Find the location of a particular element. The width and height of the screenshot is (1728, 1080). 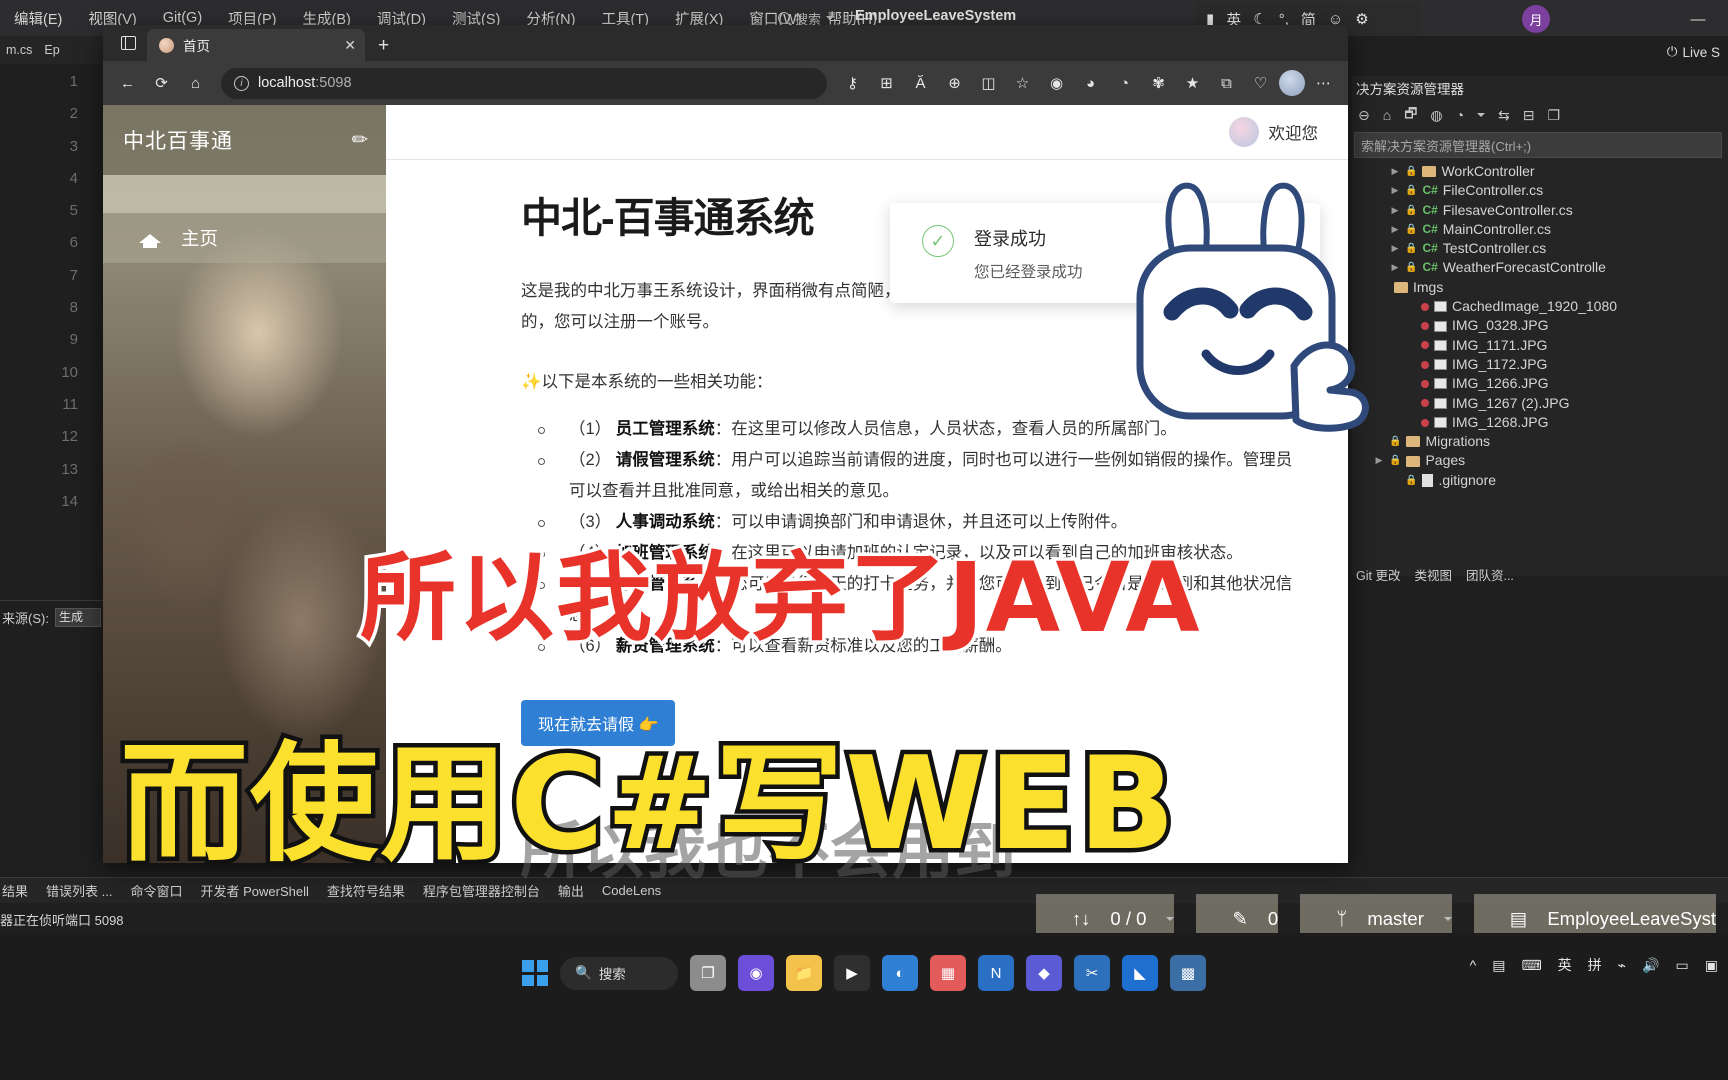

editor-tab-secondary: Ep is located at coordinates (51, 50).